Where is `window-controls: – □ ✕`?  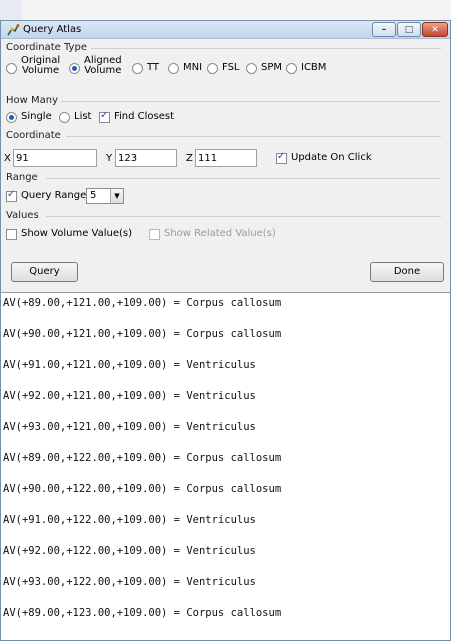 window-controls: – □ ✕ is located at coordinates (409, 30).